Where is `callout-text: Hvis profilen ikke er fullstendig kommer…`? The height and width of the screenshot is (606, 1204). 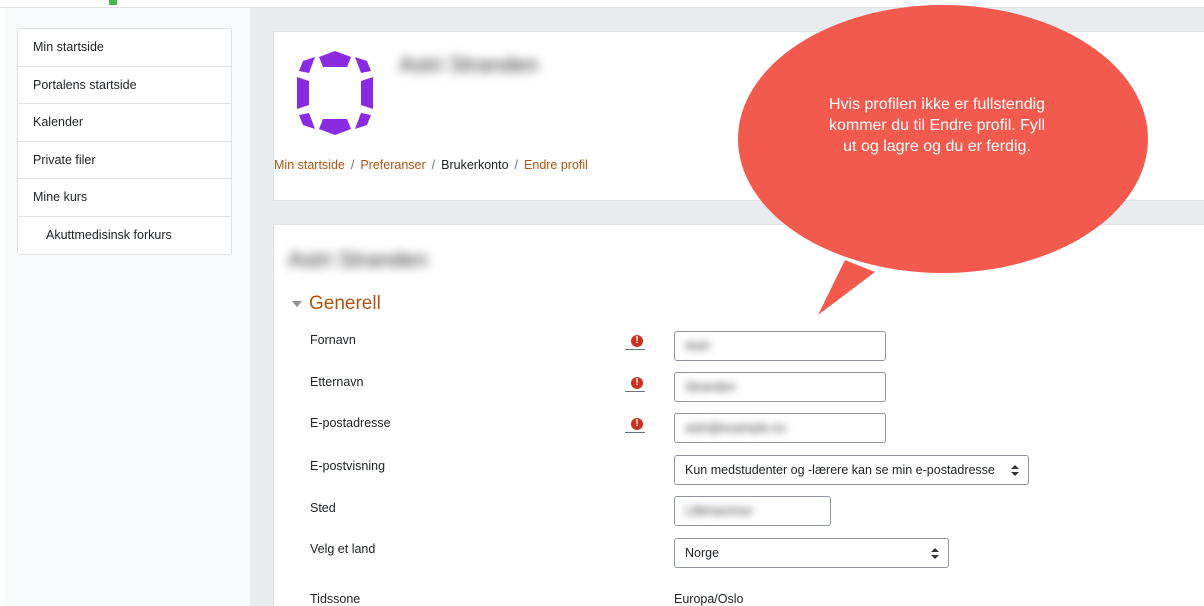 callout-text: Hvis profilen ikke er fullstendig kommer… is located at coordinates (937, 125).